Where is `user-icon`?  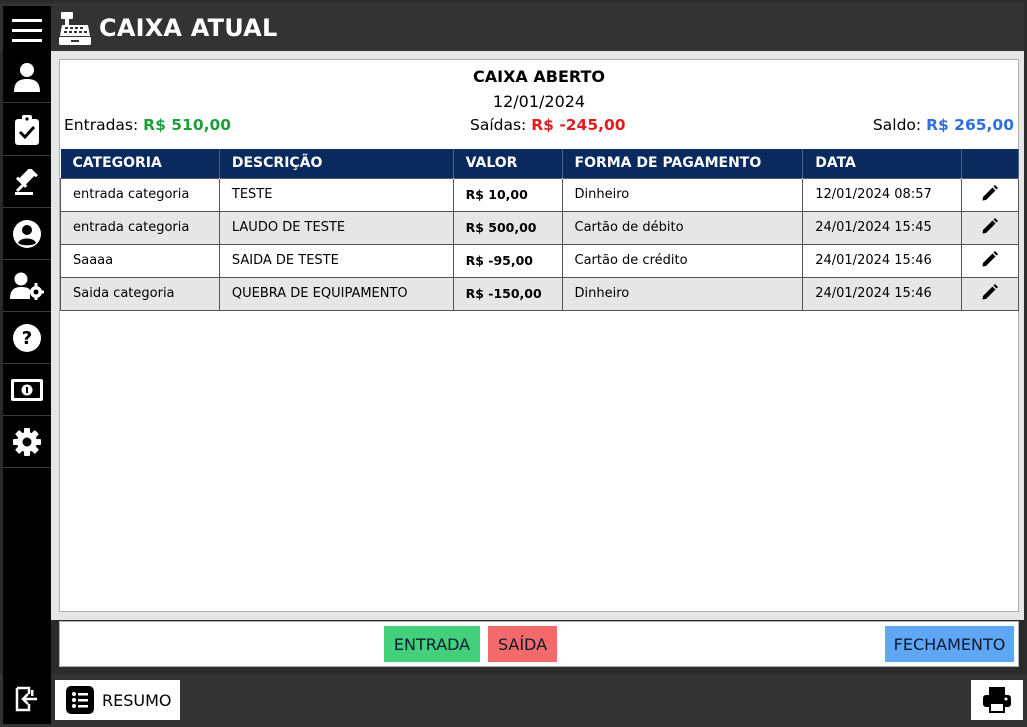 user-icon is located at coordinates (27, 77).